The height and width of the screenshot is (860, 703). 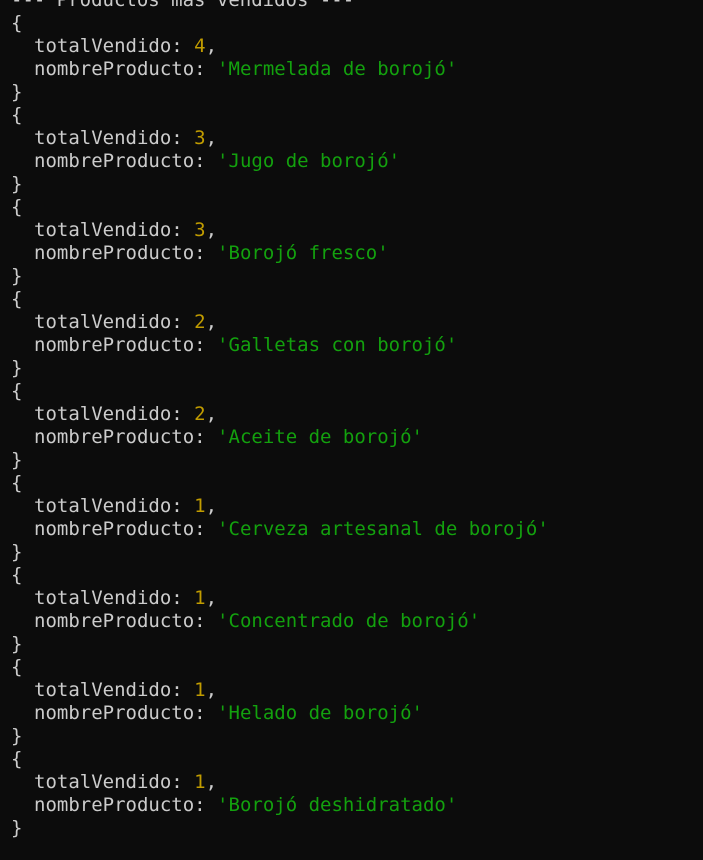 What do you see at coordinates (320, 437) in the screenshot?
I see `nombre-producto-value: Aceite de borojó` at bounding box center [320, 437].